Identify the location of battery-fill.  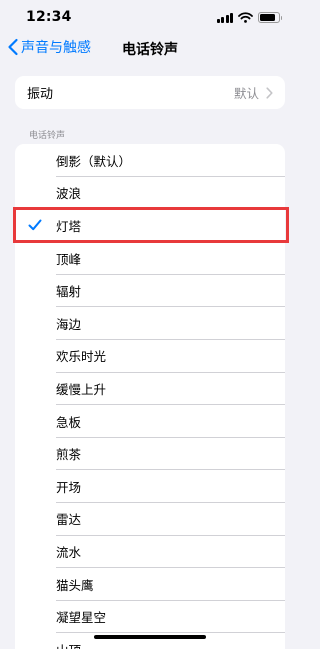
(268, 17).